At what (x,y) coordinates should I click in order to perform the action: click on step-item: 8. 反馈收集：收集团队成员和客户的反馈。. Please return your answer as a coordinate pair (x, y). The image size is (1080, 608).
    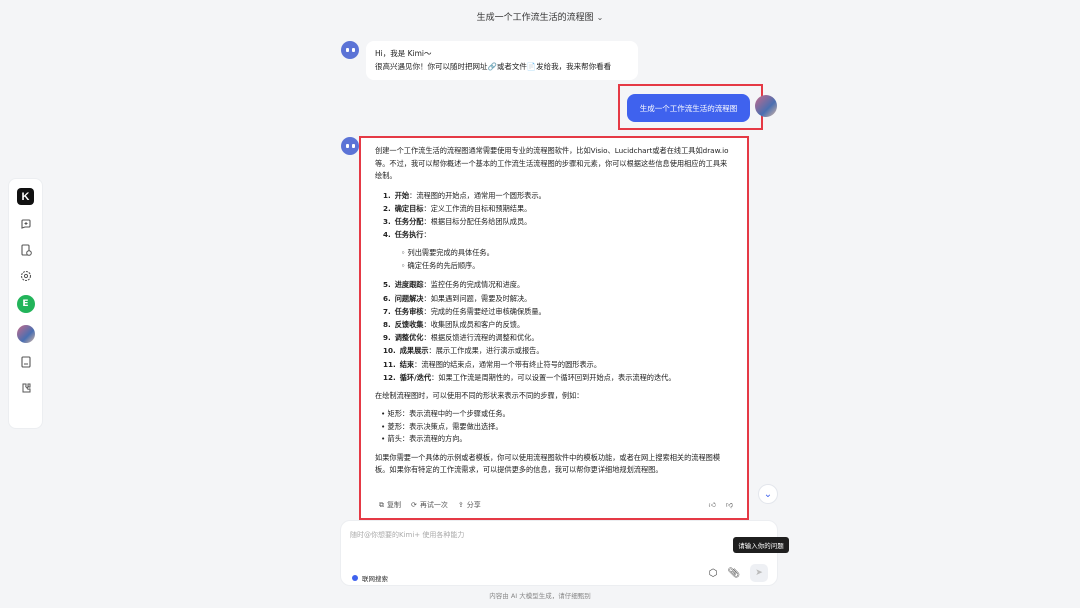
    Looking at the image, I should click on (558, 324).